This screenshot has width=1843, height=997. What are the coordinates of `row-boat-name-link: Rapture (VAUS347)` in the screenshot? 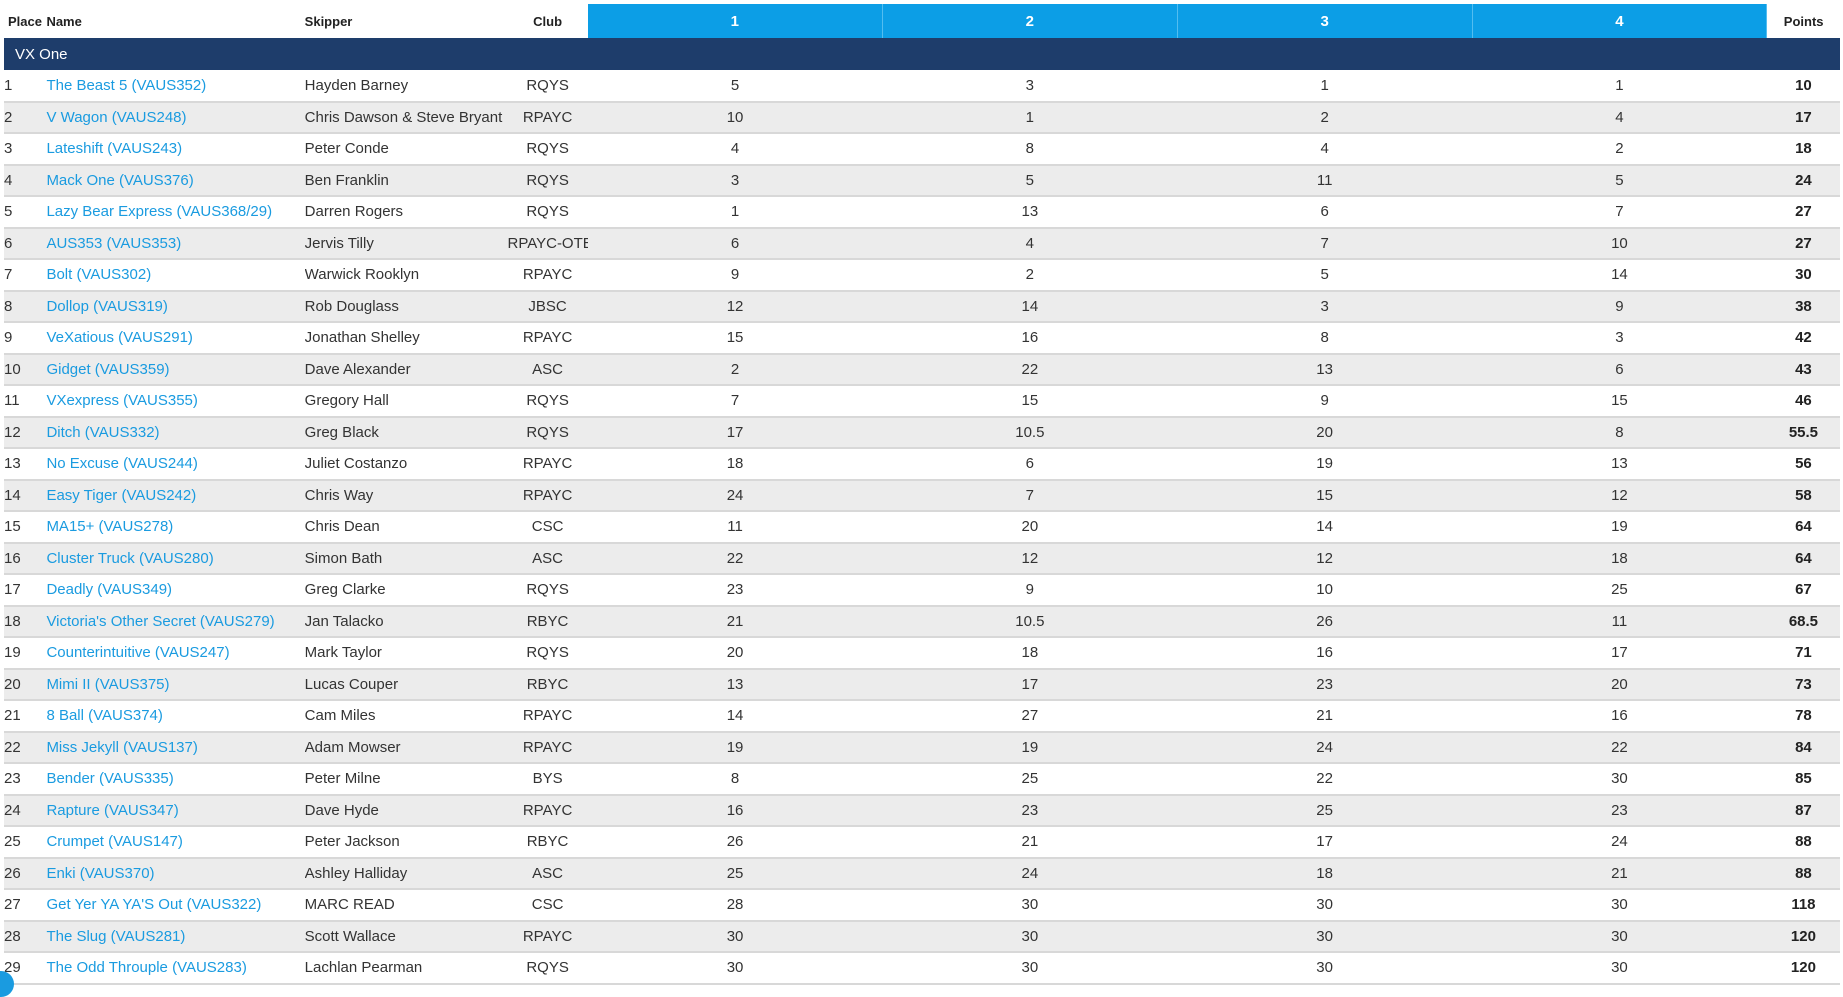 It's located at (175, 811).